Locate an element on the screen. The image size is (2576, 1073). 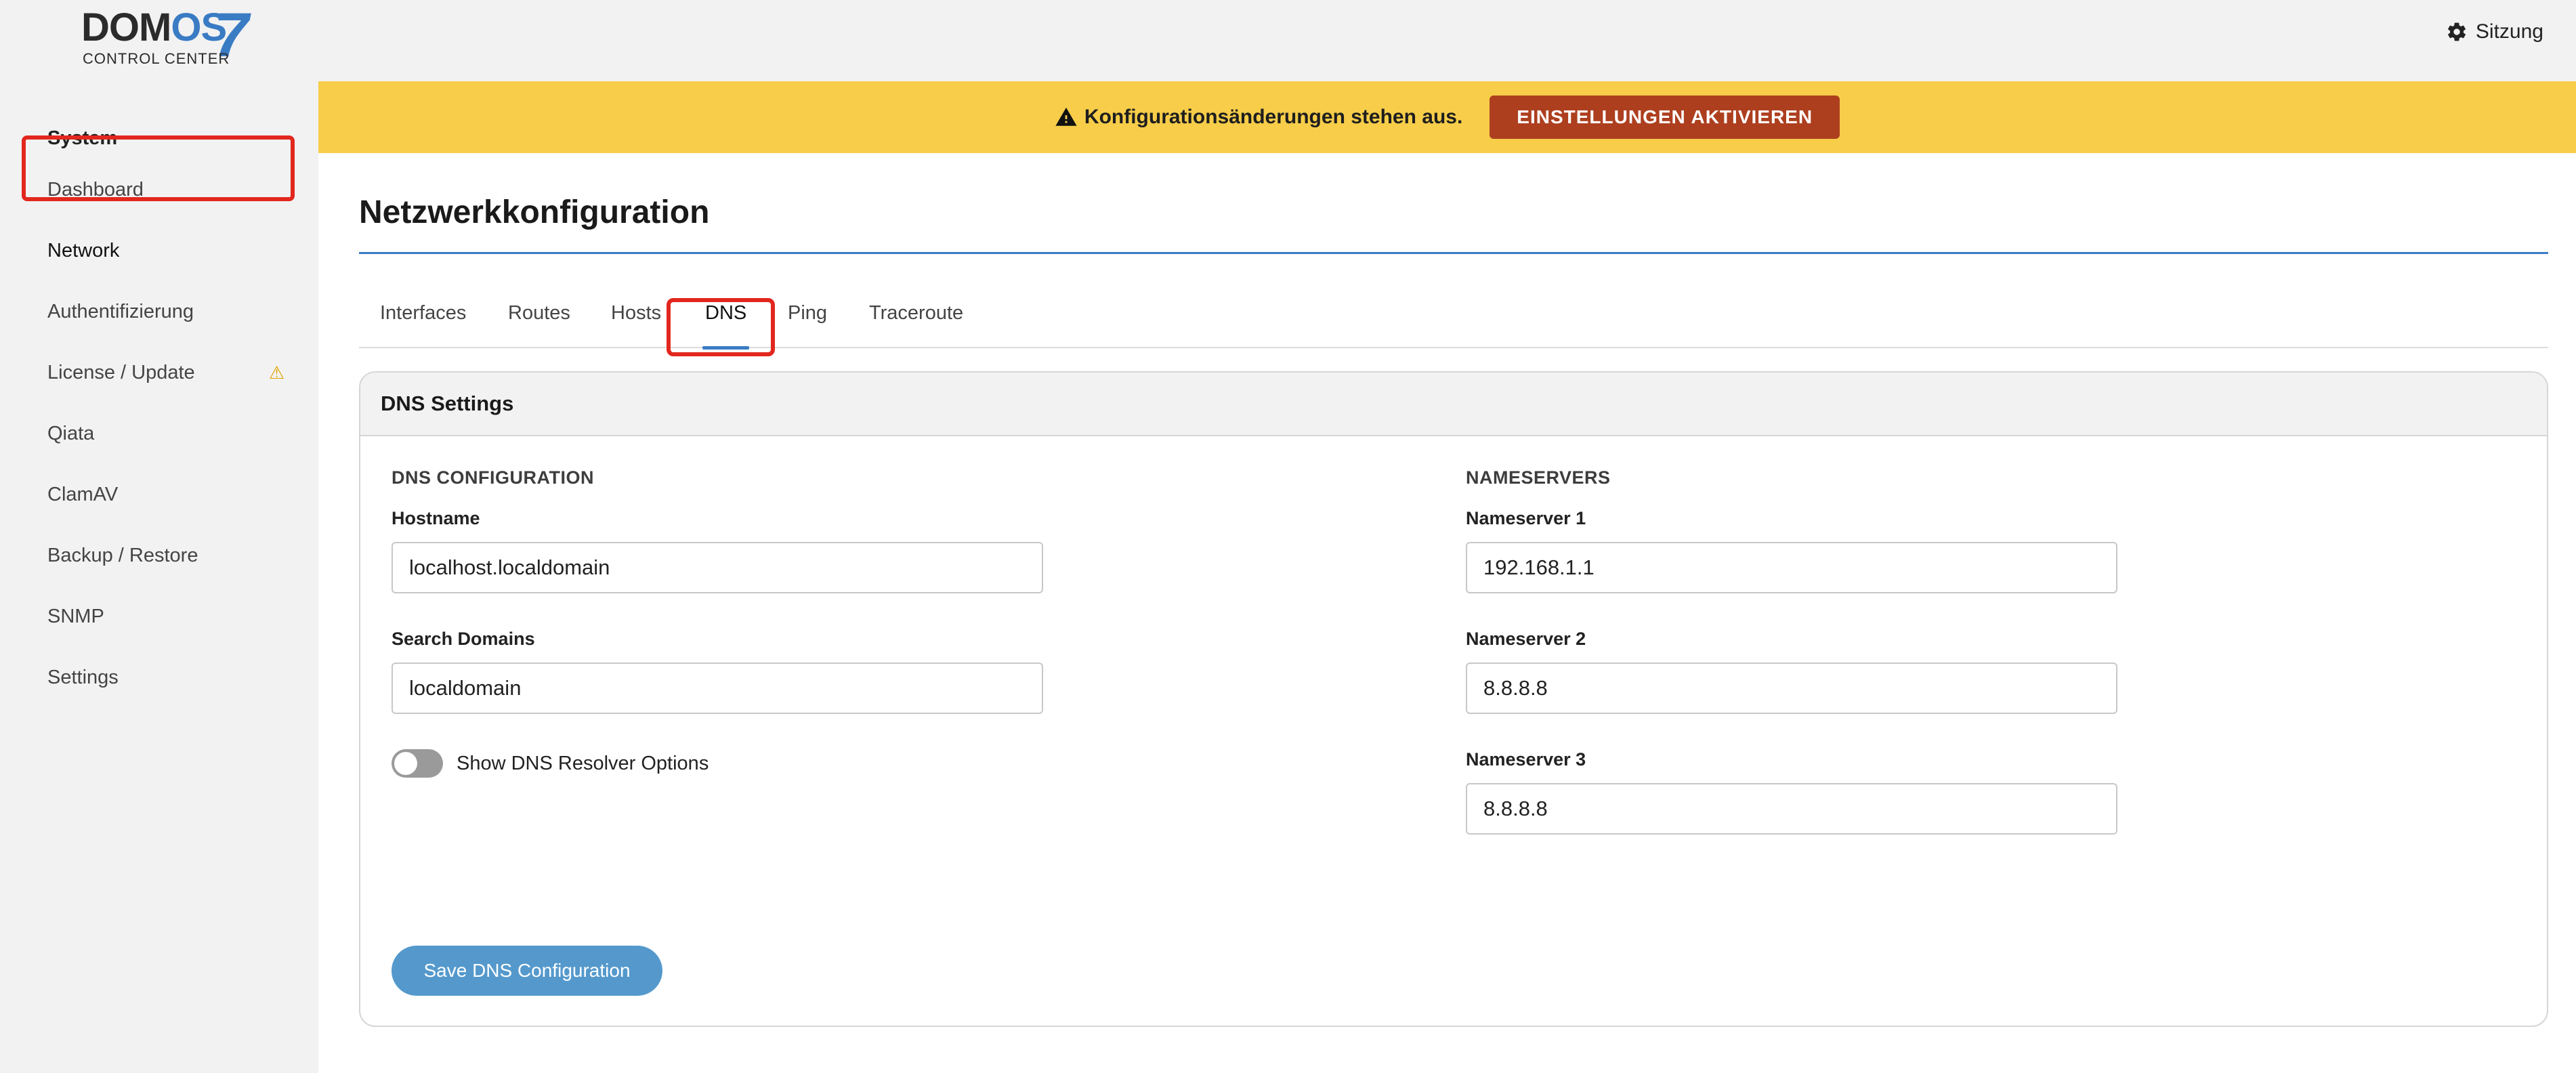
nameserver-3-label: Nameserver 3 is located at coordinates (1526, 760).